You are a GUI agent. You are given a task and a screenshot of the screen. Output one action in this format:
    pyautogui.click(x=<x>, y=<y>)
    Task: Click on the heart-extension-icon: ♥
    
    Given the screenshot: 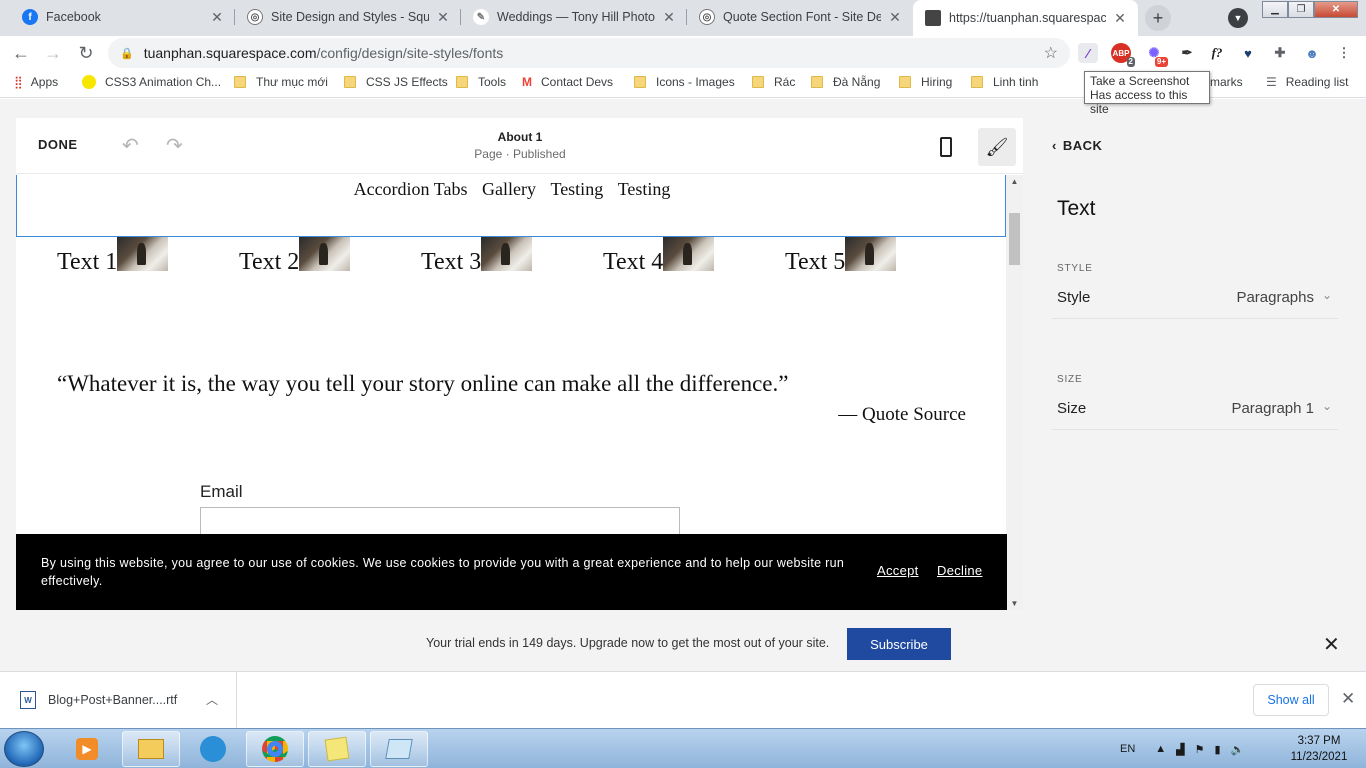 What is the action you would take?
    pyautogui.click(x=1248, y=53)
    